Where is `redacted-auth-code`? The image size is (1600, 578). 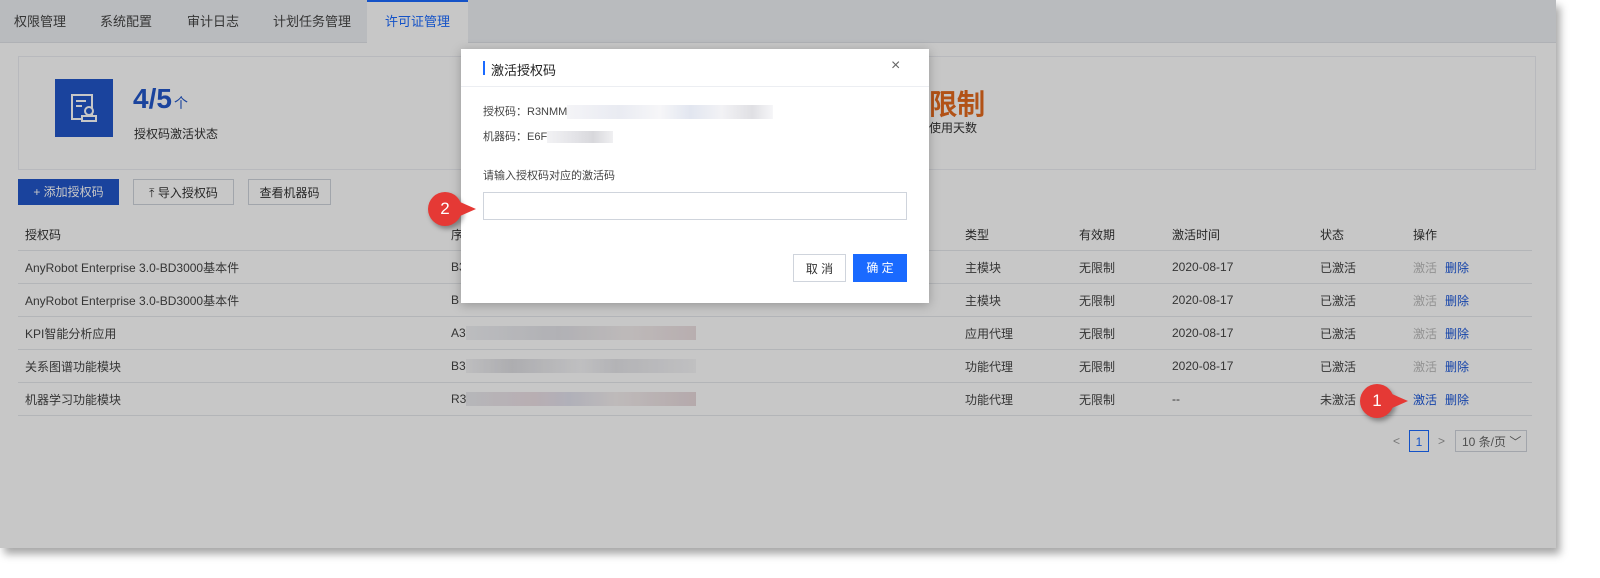
redacted-auth-code is located at coordinates (670, 112).